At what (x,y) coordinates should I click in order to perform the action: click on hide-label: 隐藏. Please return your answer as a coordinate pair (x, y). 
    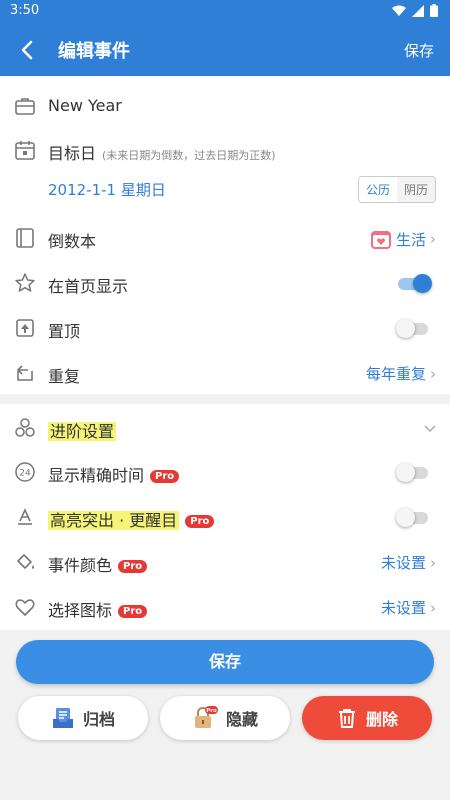
    Looking at the image, I should click on (241, 719).